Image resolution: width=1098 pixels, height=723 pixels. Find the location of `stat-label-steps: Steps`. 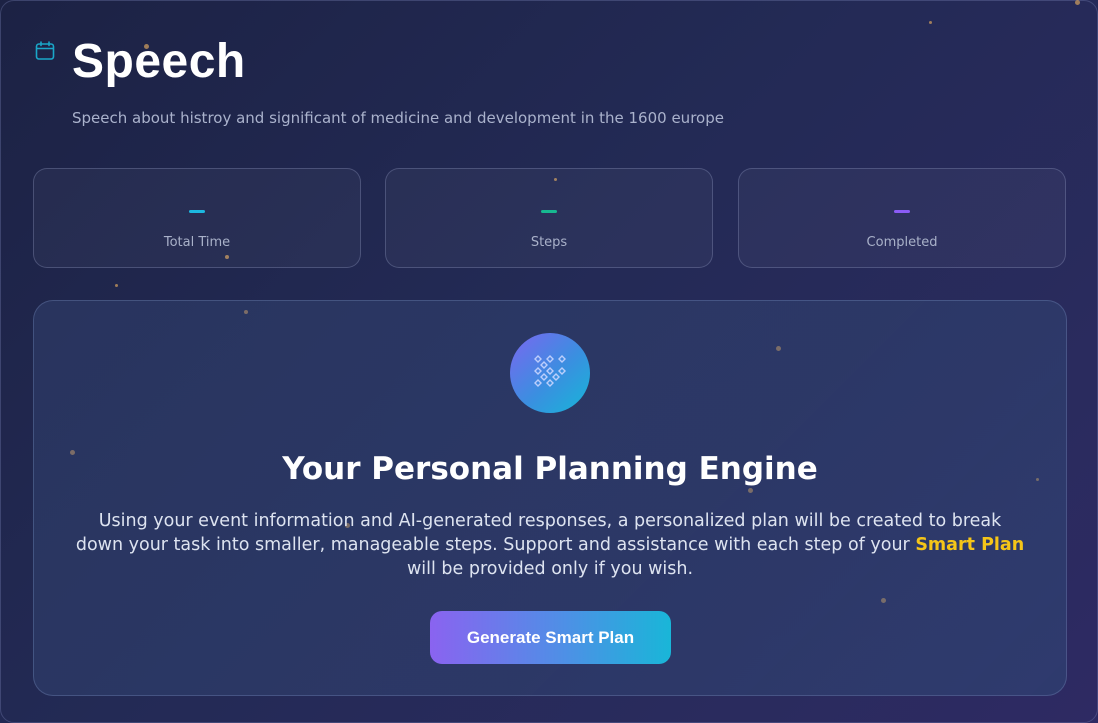

stat-label-steps: Steps is located at coordinates (549, 242).